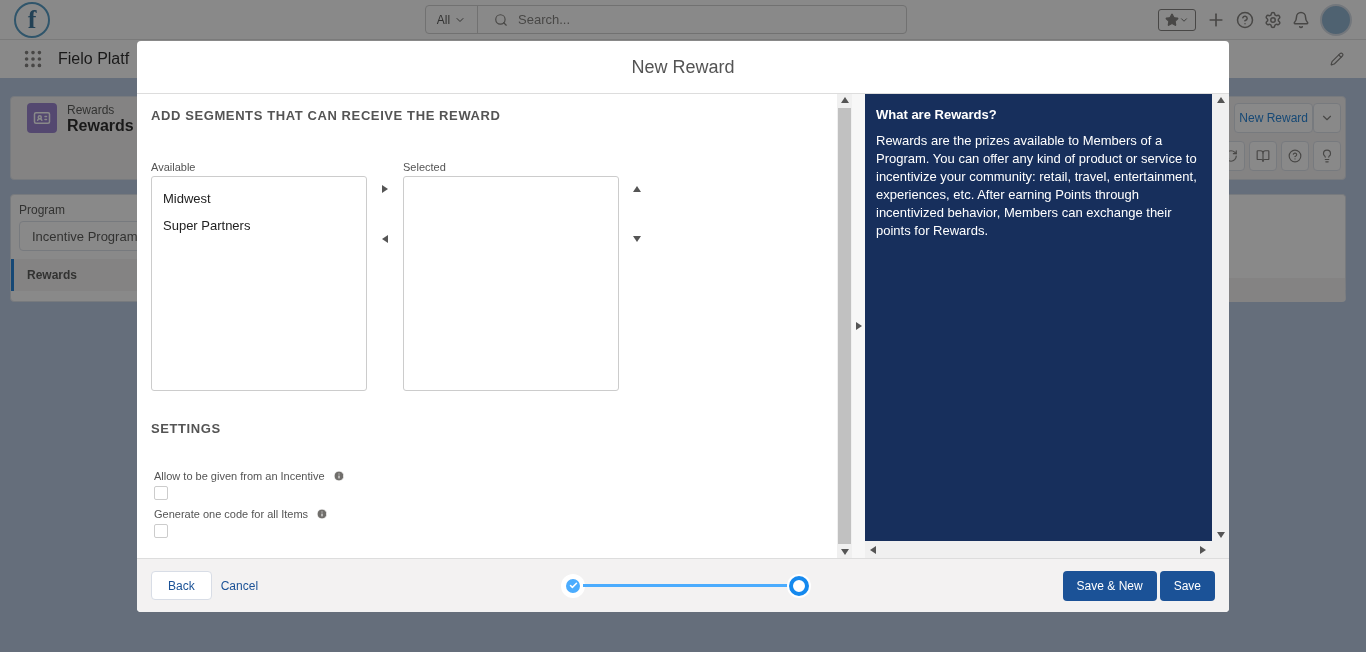 The width and height of the screenshot is (1366, 652). What do you see at coordinates (1047, 549) in the screenshot?
I see `horizontal-scrollbar` at bounding box center [1047, 549].